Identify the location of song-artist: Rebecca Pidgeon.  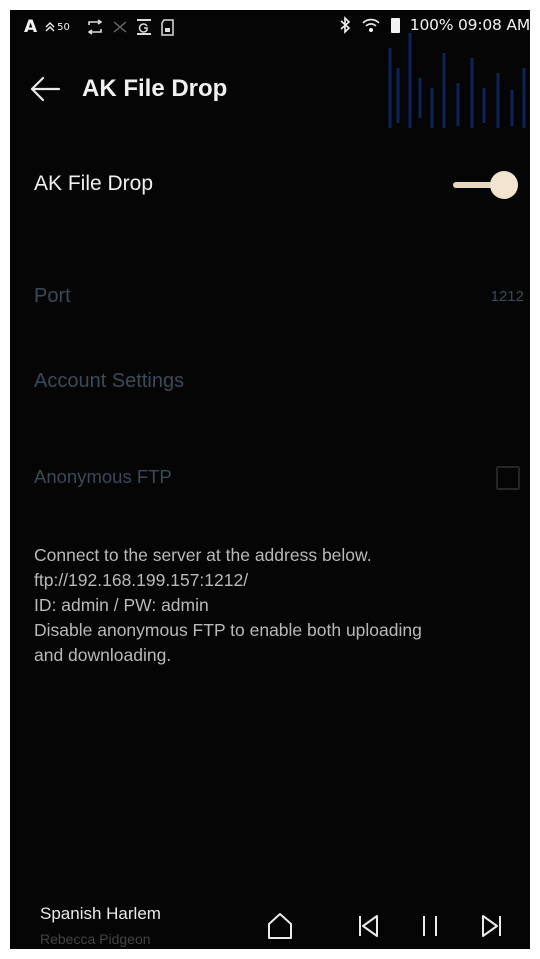
(95, 939).